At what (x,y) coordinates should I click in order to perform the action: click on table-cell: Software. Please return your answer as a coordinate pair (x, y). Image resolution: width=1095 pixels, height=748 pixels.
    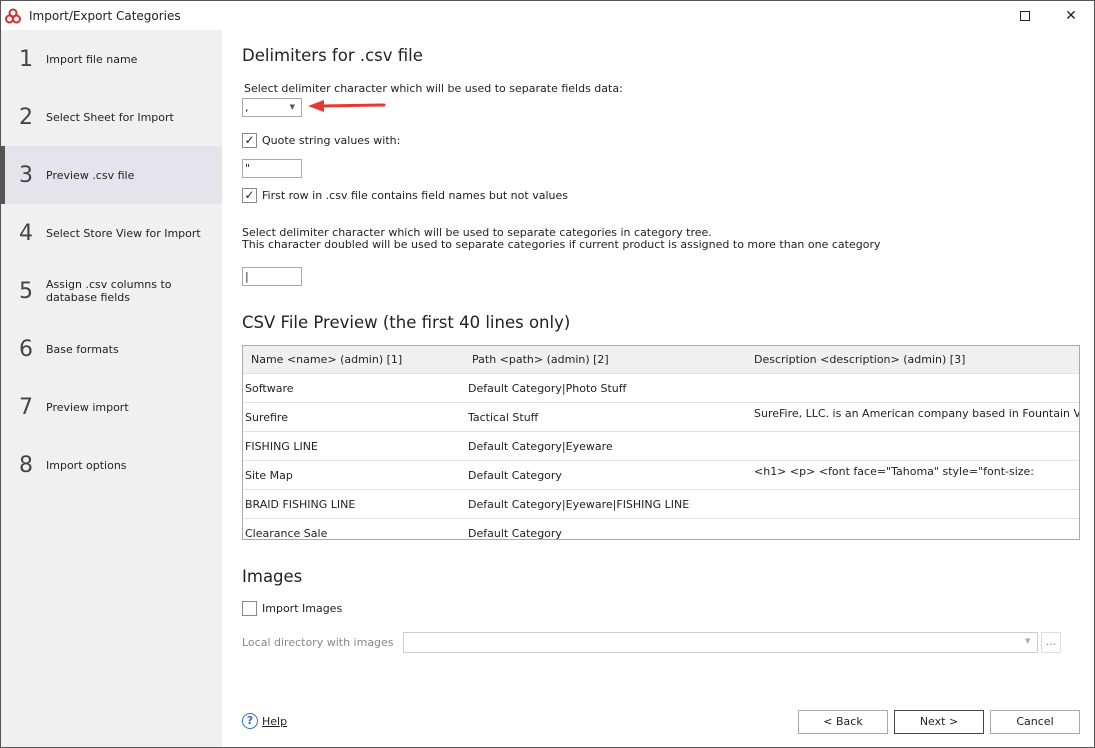
    Looking at the image, I should click on (269, 388).